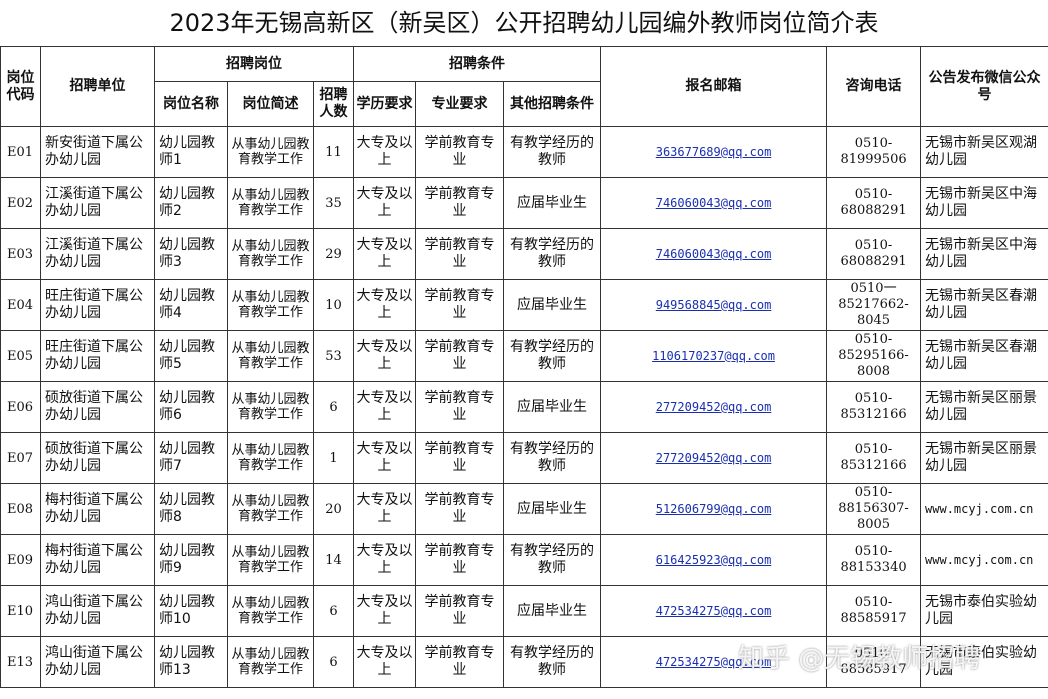 The image size is (1048, 699). I want to click on cell-position-name: 幼儿园教师13, so click(191, 662).